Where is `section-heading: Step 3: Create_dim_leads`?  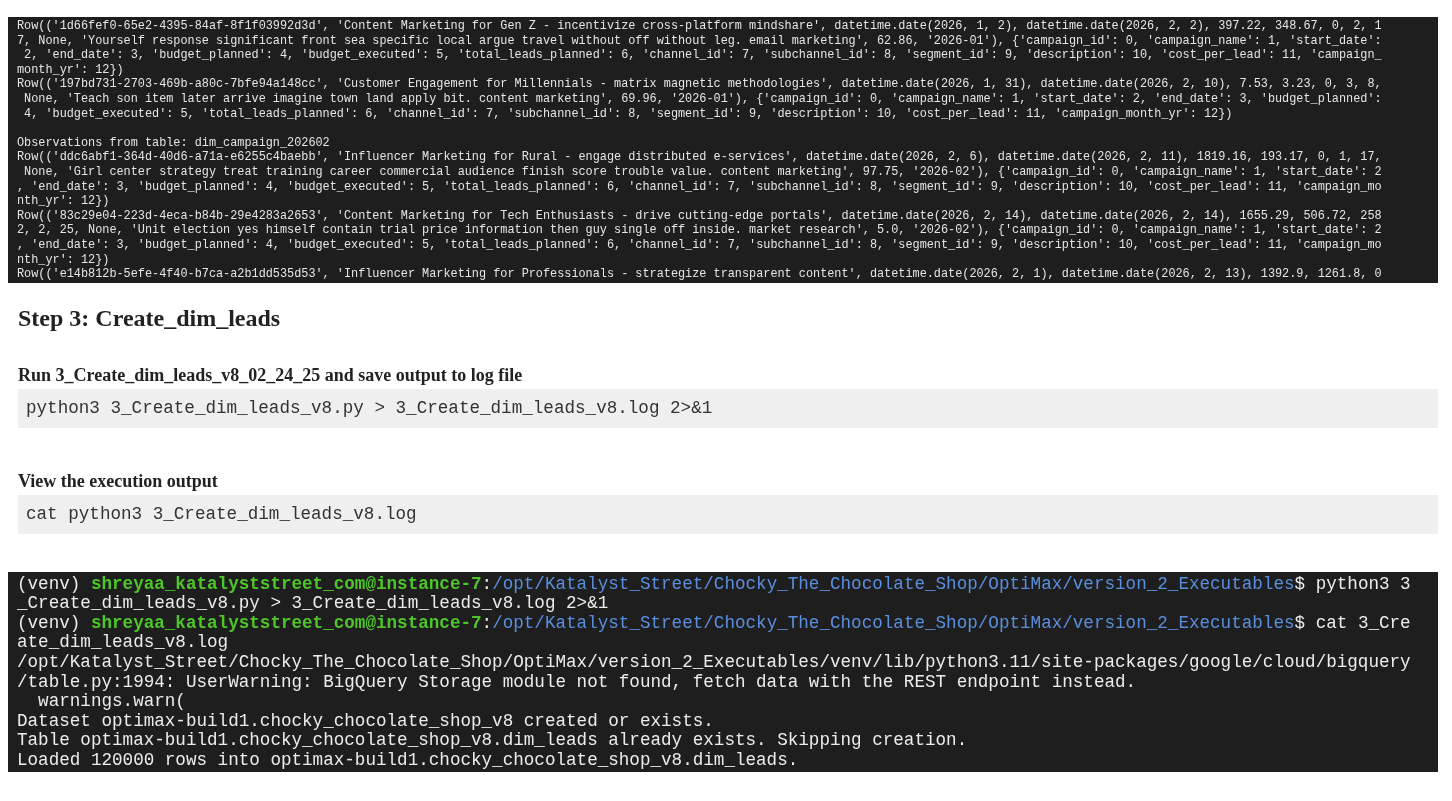
section-heading: Step 3: Create_dim_leads is located at coordinates (150, 318).